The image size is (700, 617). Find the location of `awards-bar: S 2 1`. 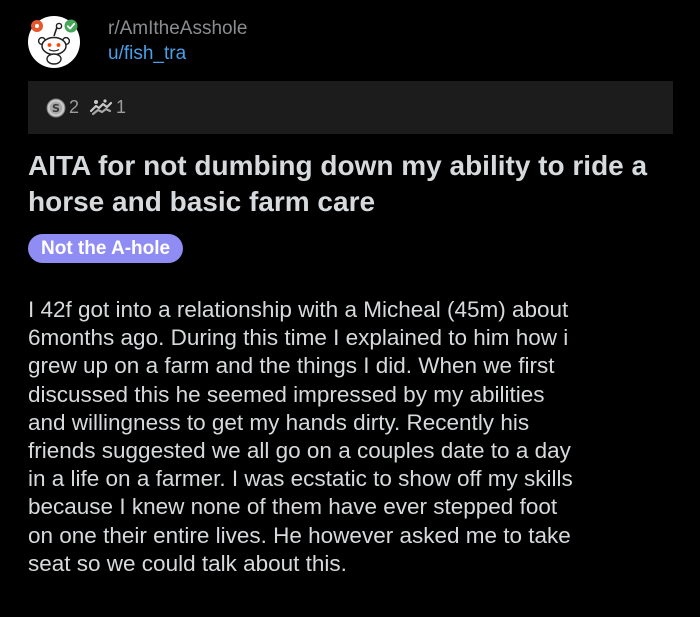

awards-bar: S 2 1 is located at coordinates (350, 107).